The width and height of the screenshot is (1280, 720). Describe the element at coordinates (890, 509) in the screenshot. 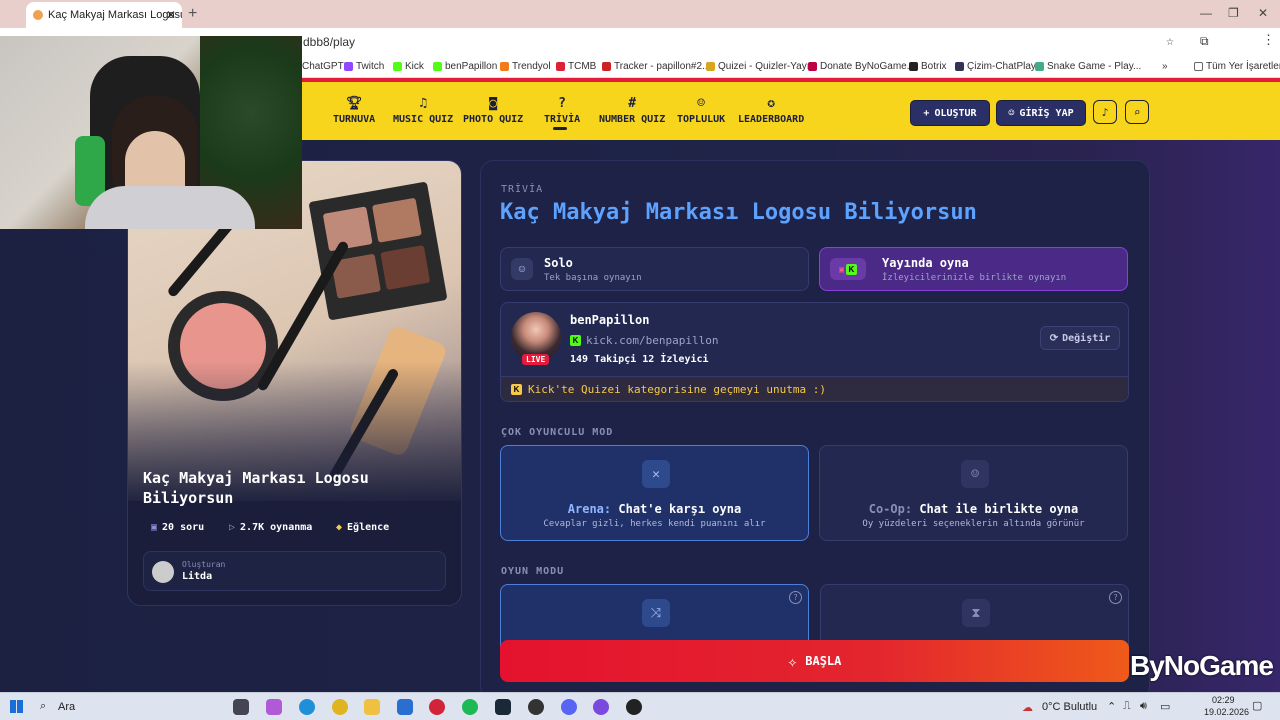

I see `coop-prefix: Co-Op:` at that location.